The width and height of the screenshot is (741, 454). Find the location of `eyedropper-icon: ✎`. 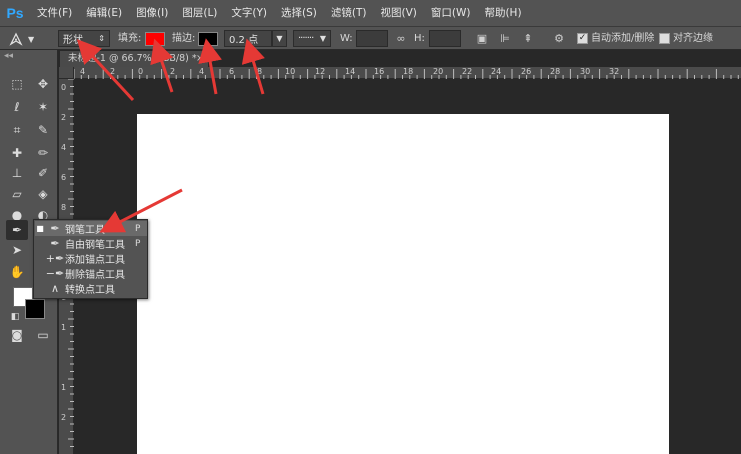

eyedropper-icon: ✎ is located at coordinates (43, 130).